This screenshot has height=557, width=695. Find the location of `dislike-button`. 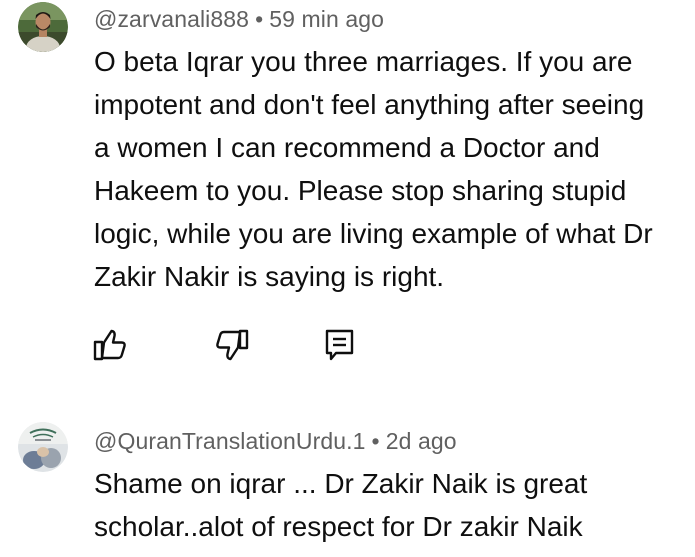

dislike-button is located at coordinates (232, 345).